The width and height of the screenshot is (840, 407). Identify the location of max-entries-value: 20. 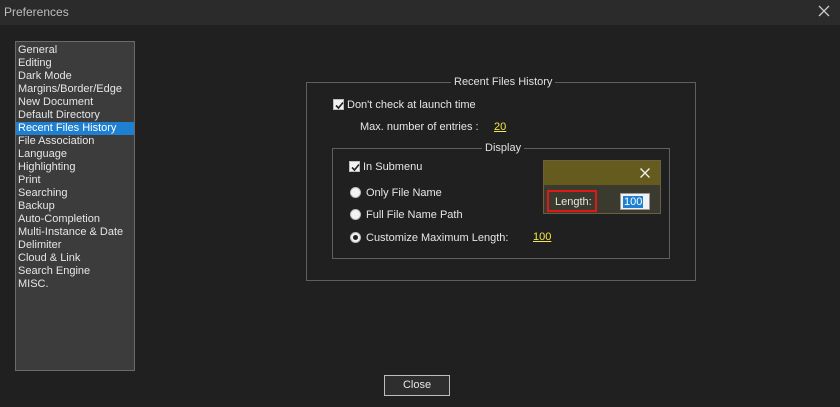
(500, 127).